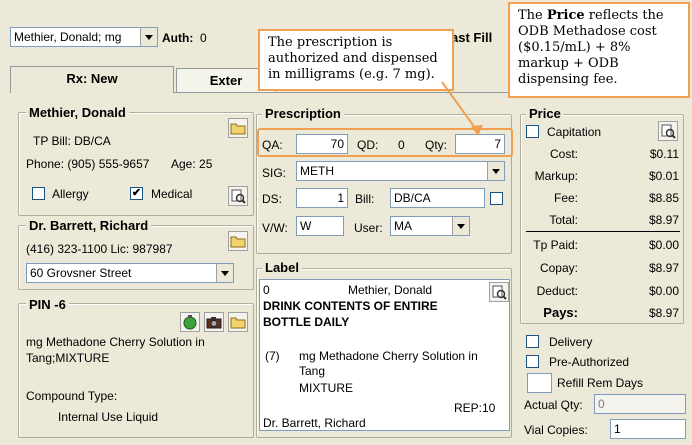  Describe the element at coordinates (77, 112) in the screenshot. I see `patient-name: Methier, Donald` at that location.